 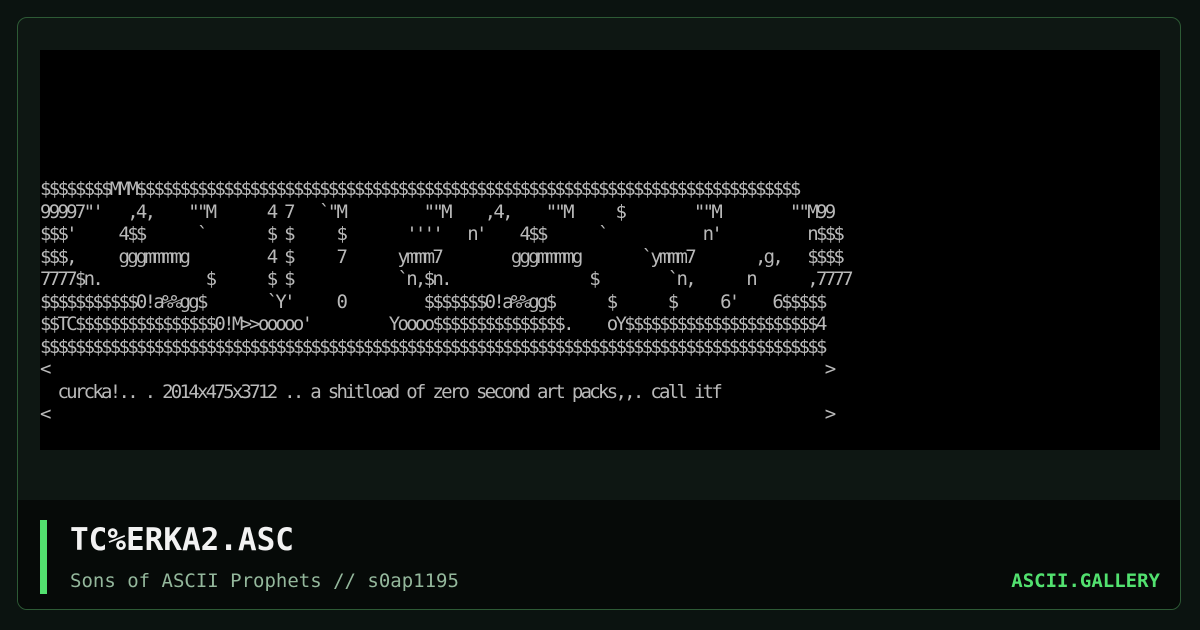 I want to click on file-credit: Sons of ASCII Prophets // s0ap1195, so click(x=264, y=581).